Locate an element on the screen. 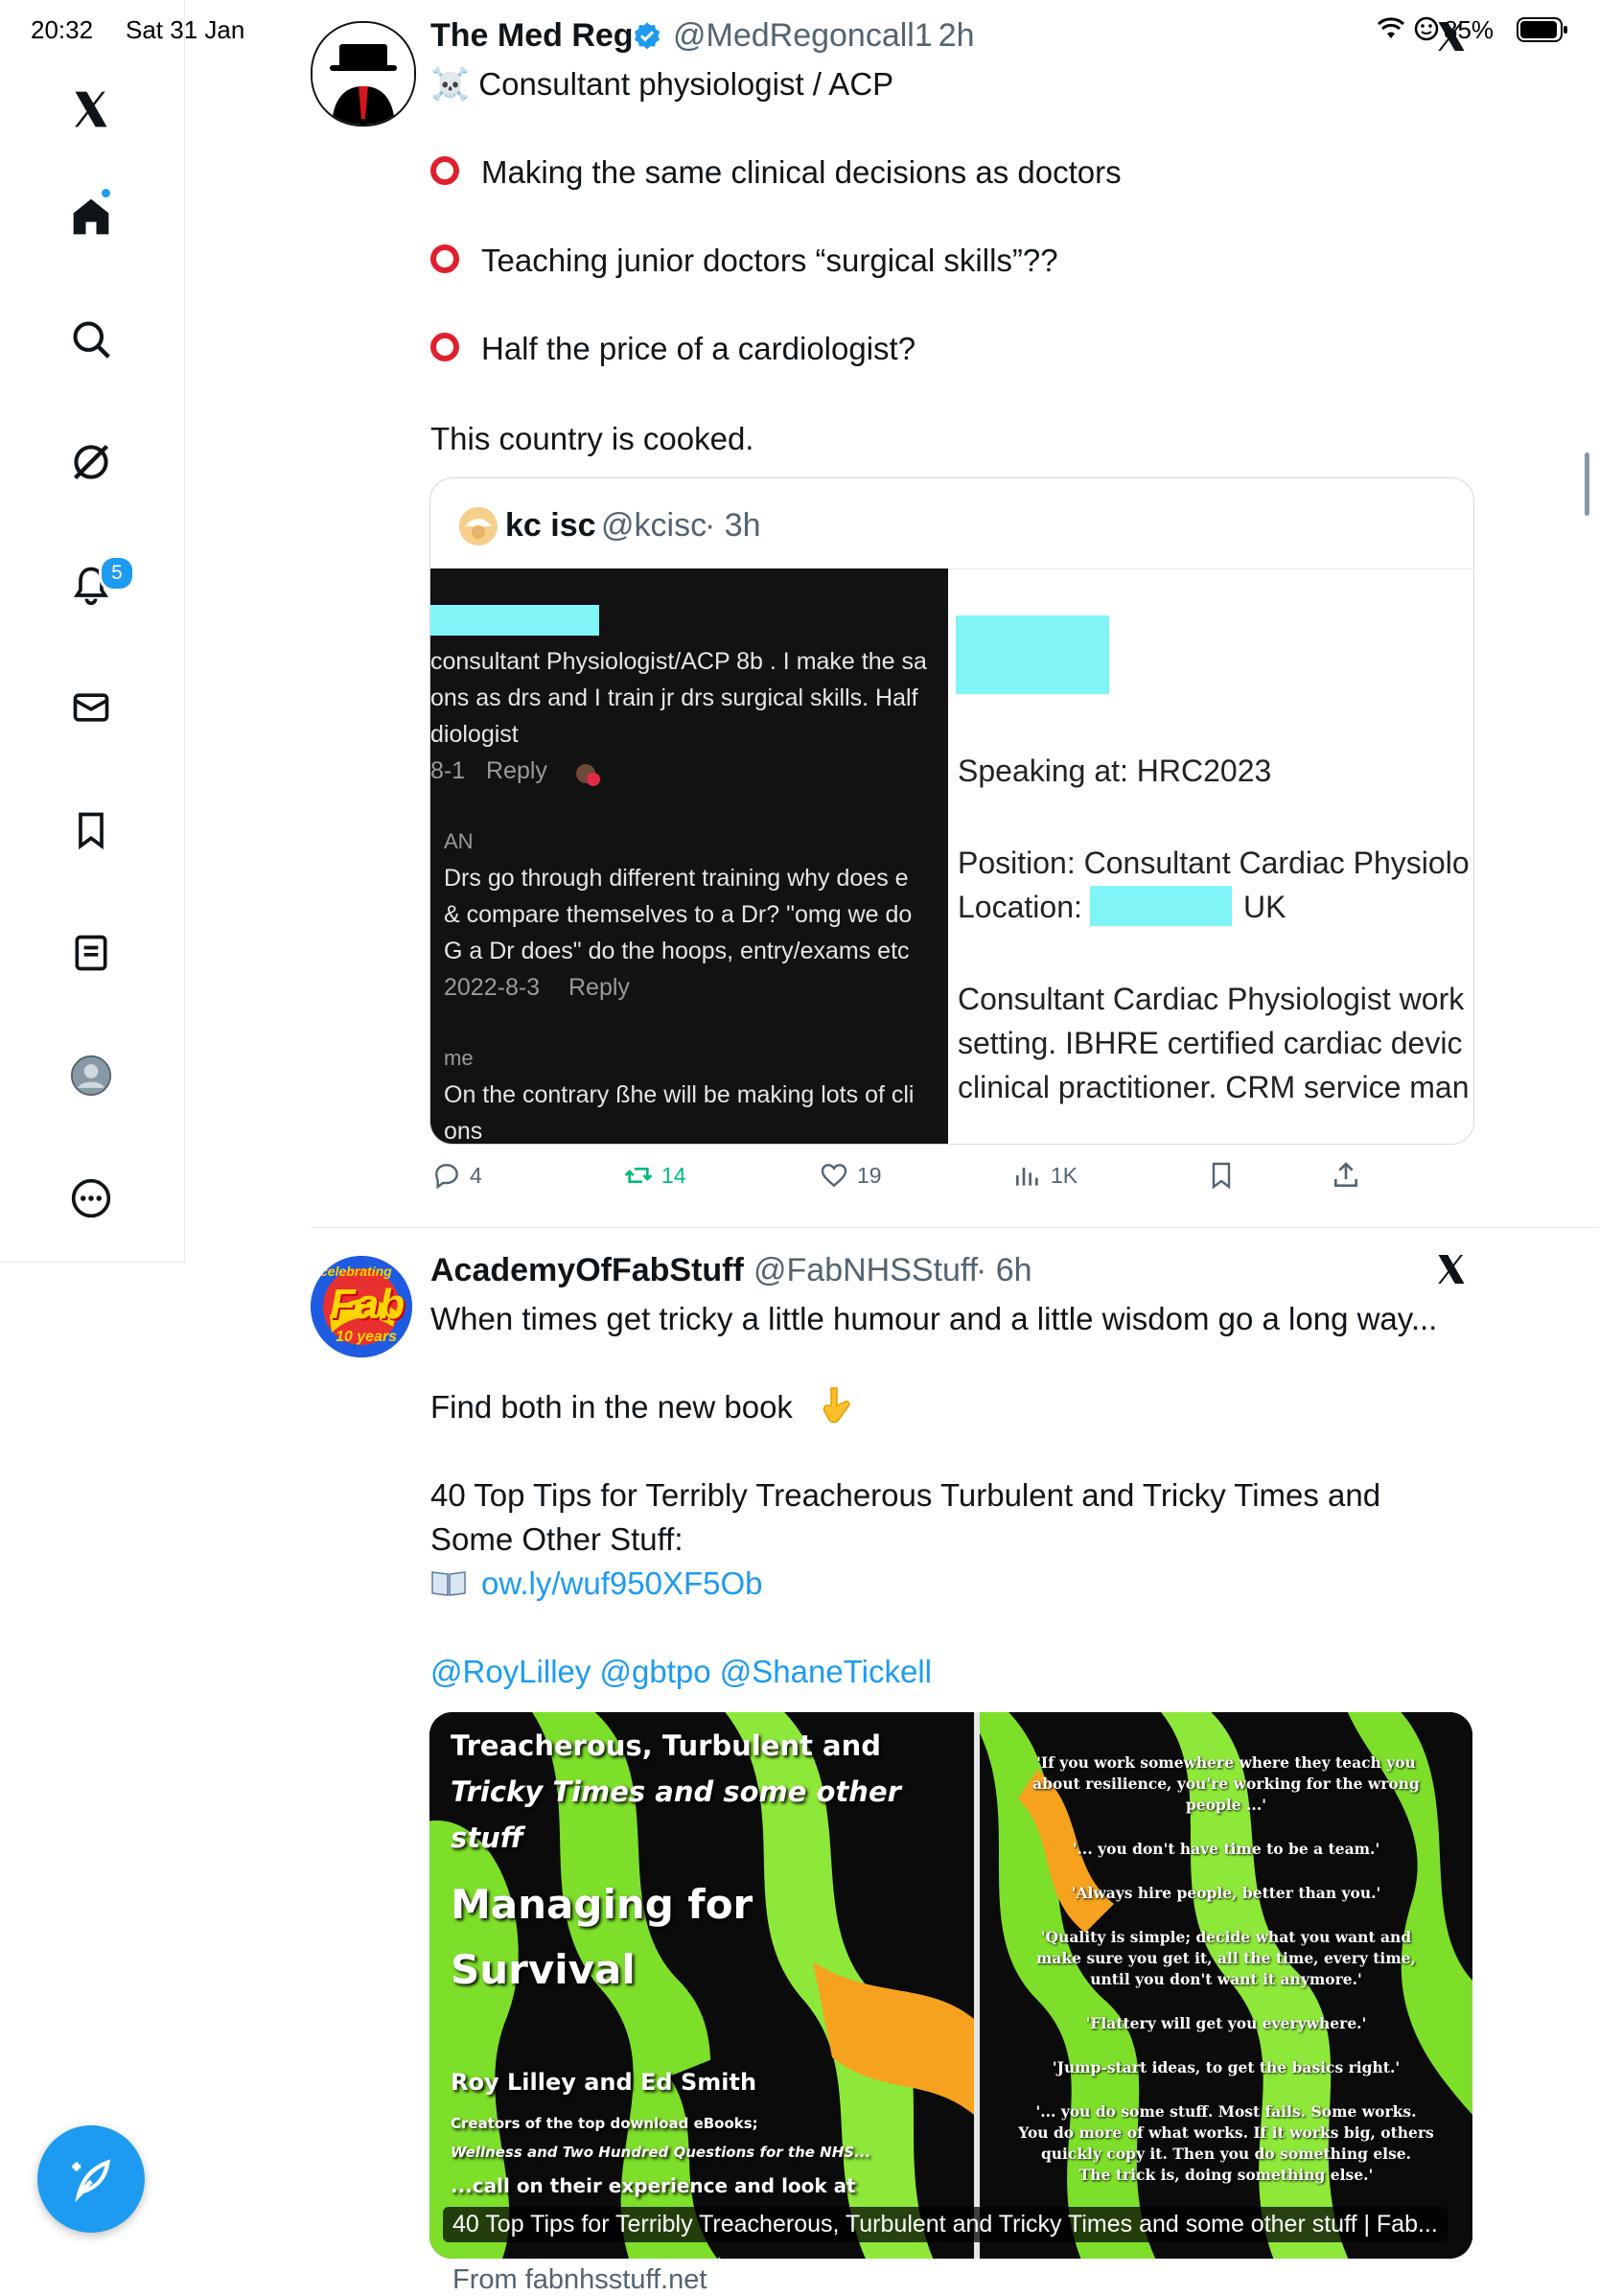  comment-date: 2022-8-3 is located at coordinates (493, 987).